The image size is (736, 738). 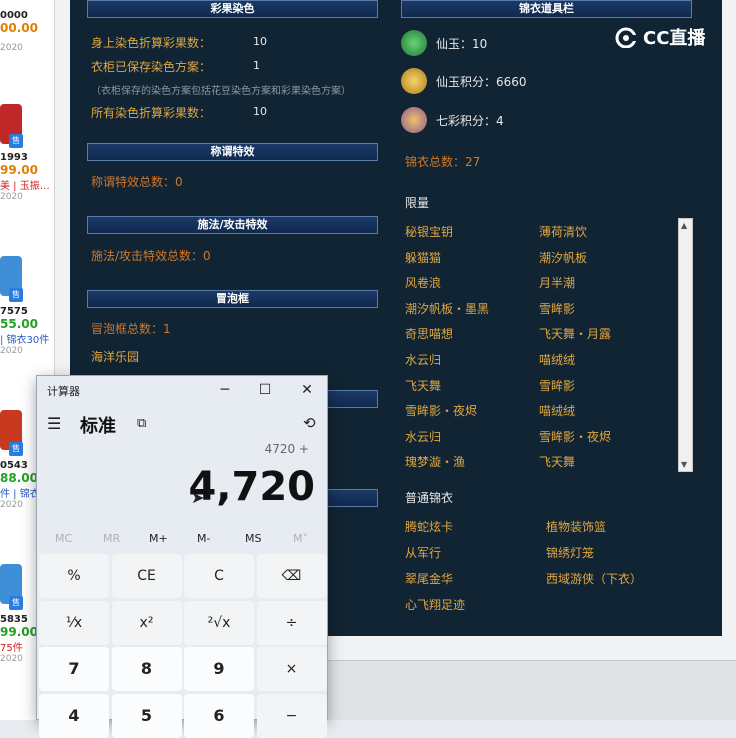 What do you see at coordinates (674, 38) in the screenshot?
I see `logo-text: CC直播` at bounding box center [674, 38].